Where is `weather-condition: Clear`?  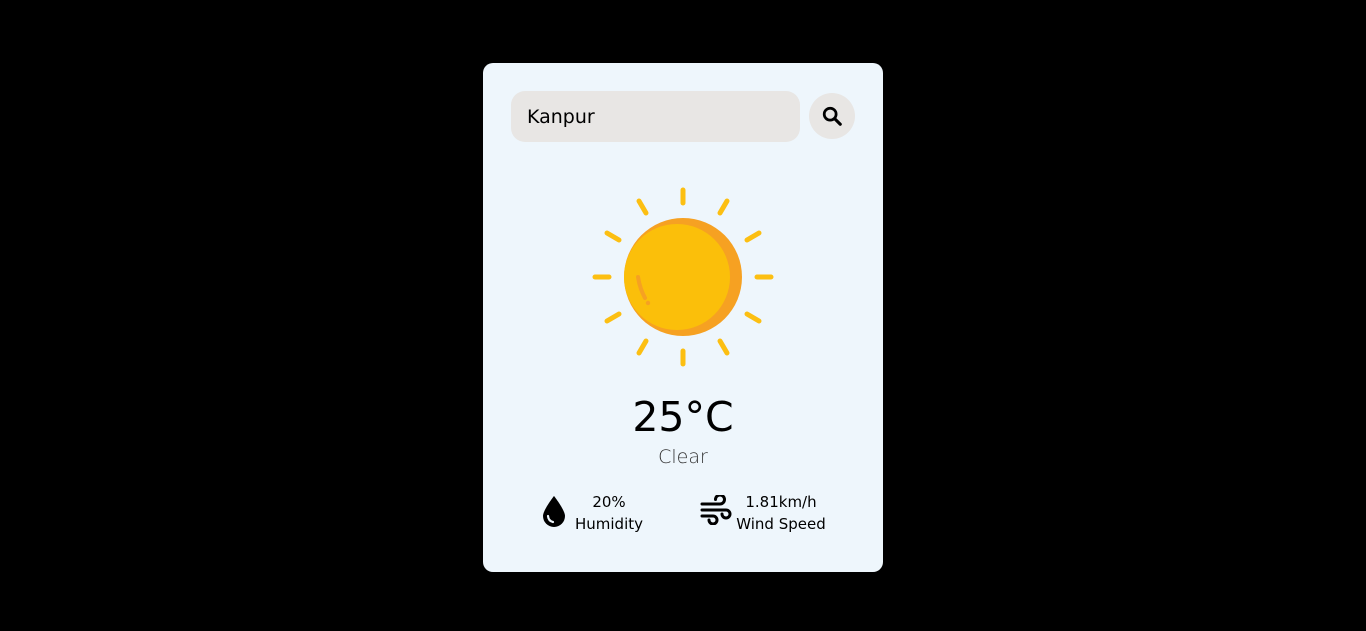 weather-condition: Clear is located at coordinates (683, 457).